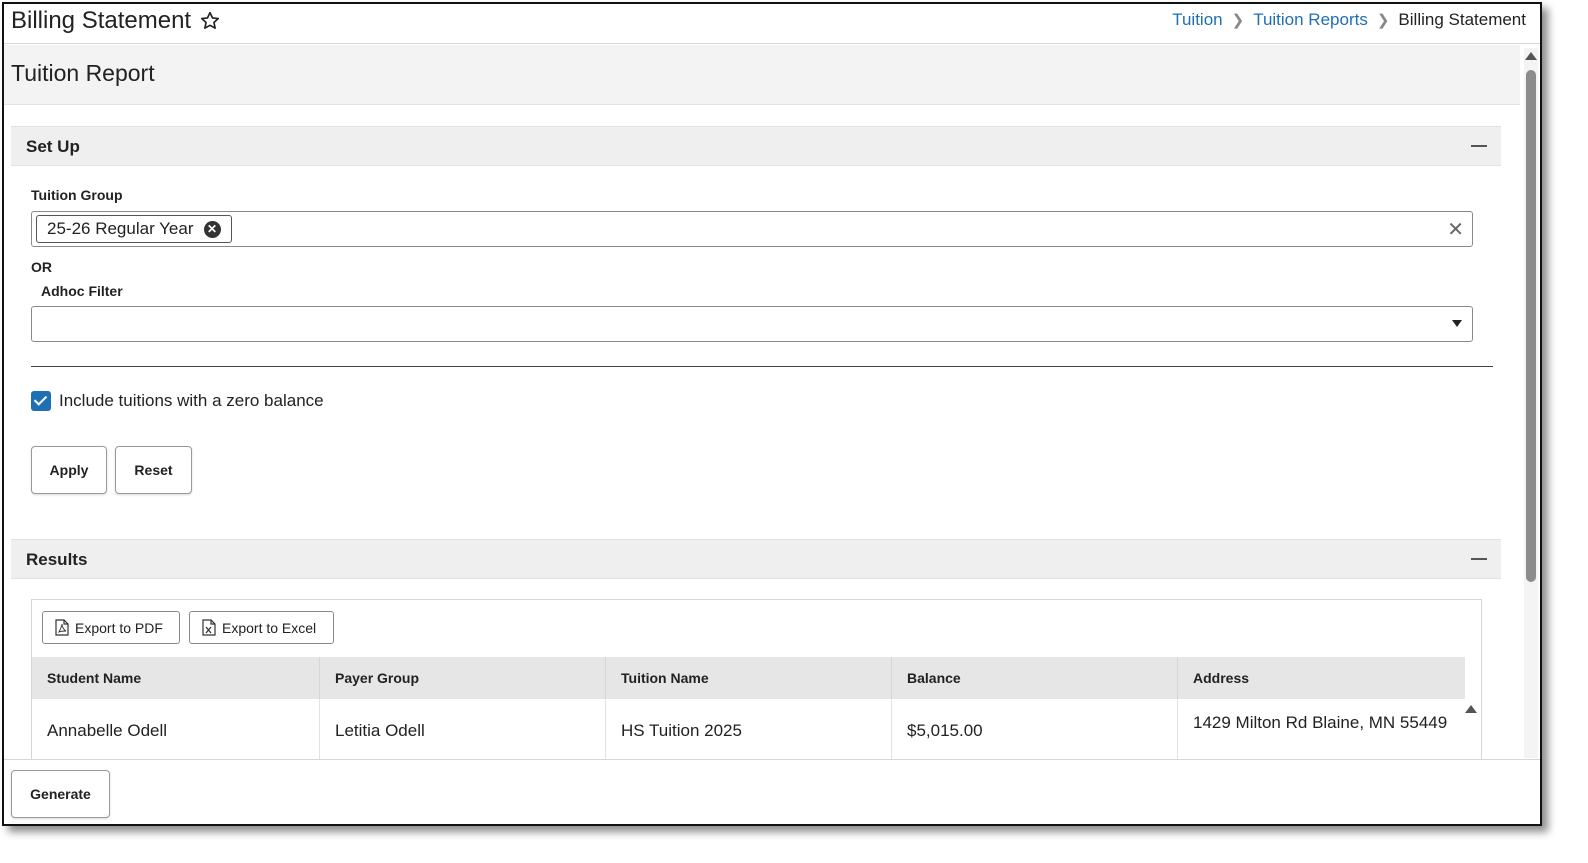 This screenshot has width=1588, height=863. Describe the element at coordinates (1321, 678) in the screenshot. I see `column-header-address: Address` at that location.